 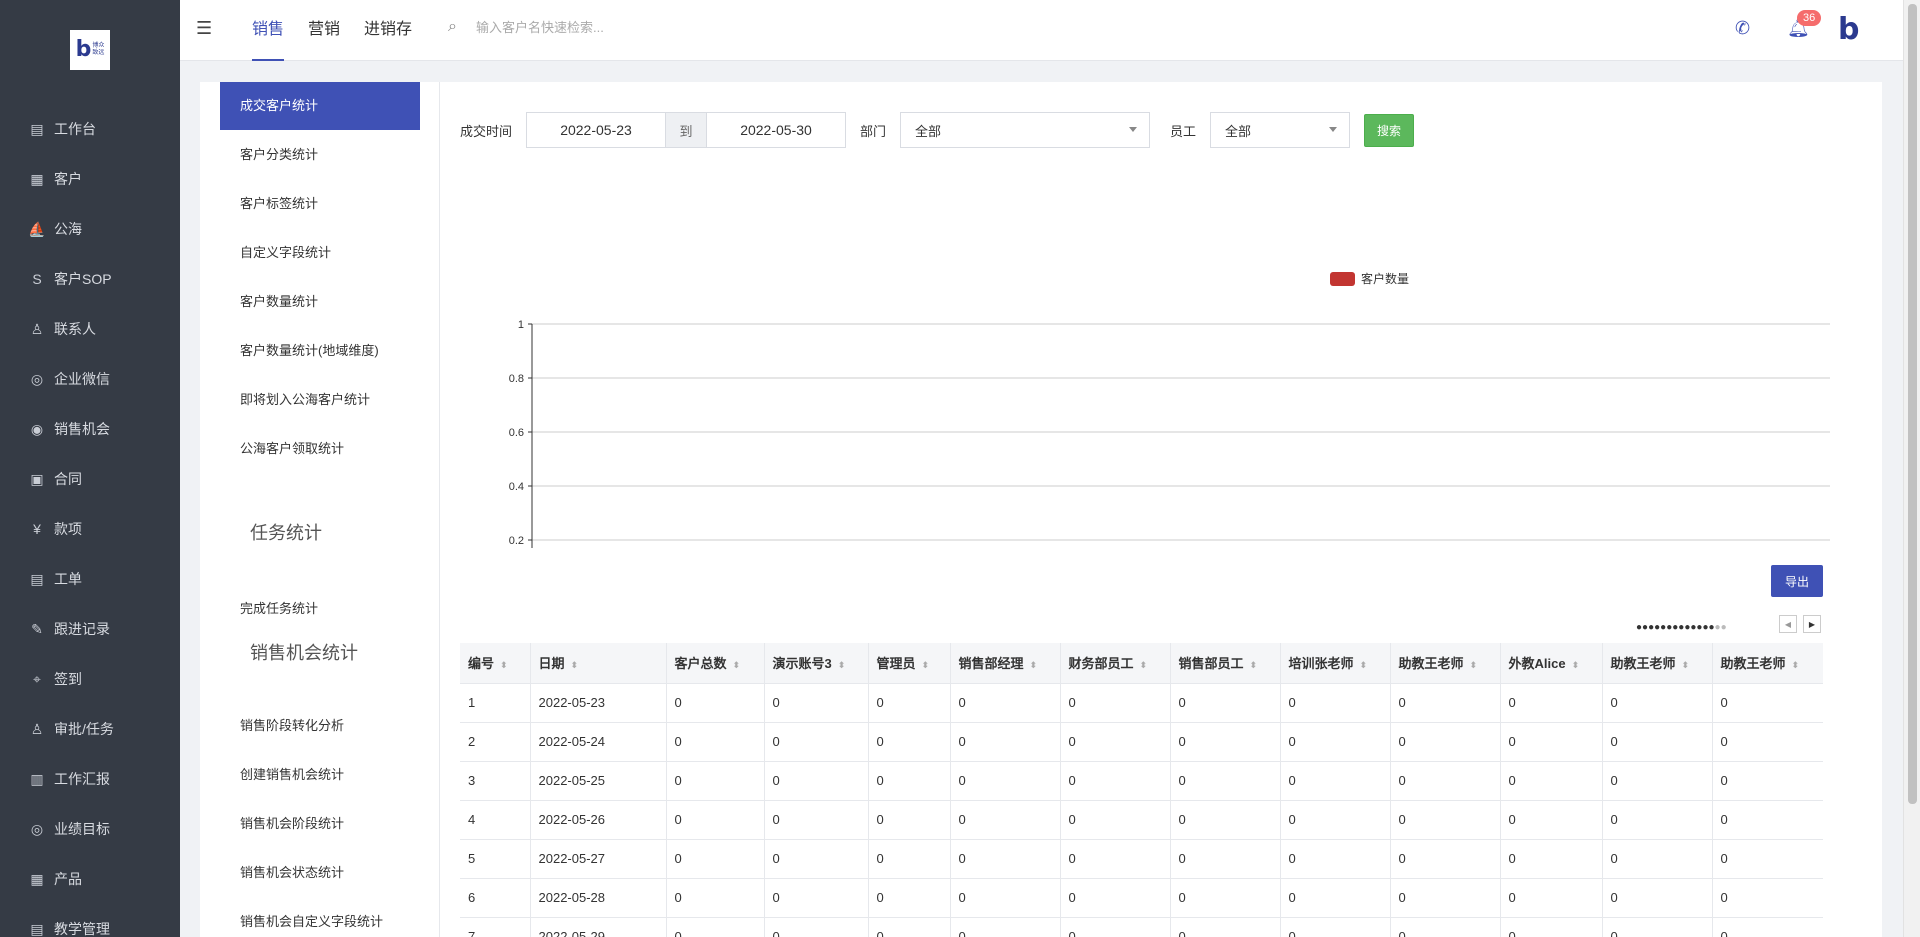 What do you see at coordinates (816, 663) in the screenshot?
I see `column-header: 演示账号3 ⬍` at bounding box center [816, 663].